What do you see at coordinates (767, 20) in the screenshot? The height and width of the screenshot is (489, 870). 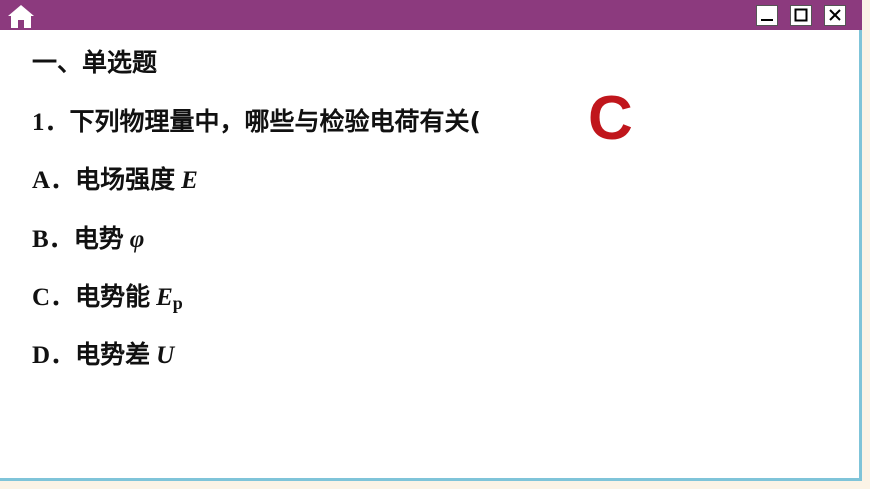 I see `minimize-icon` at bounding box center [767, 20].